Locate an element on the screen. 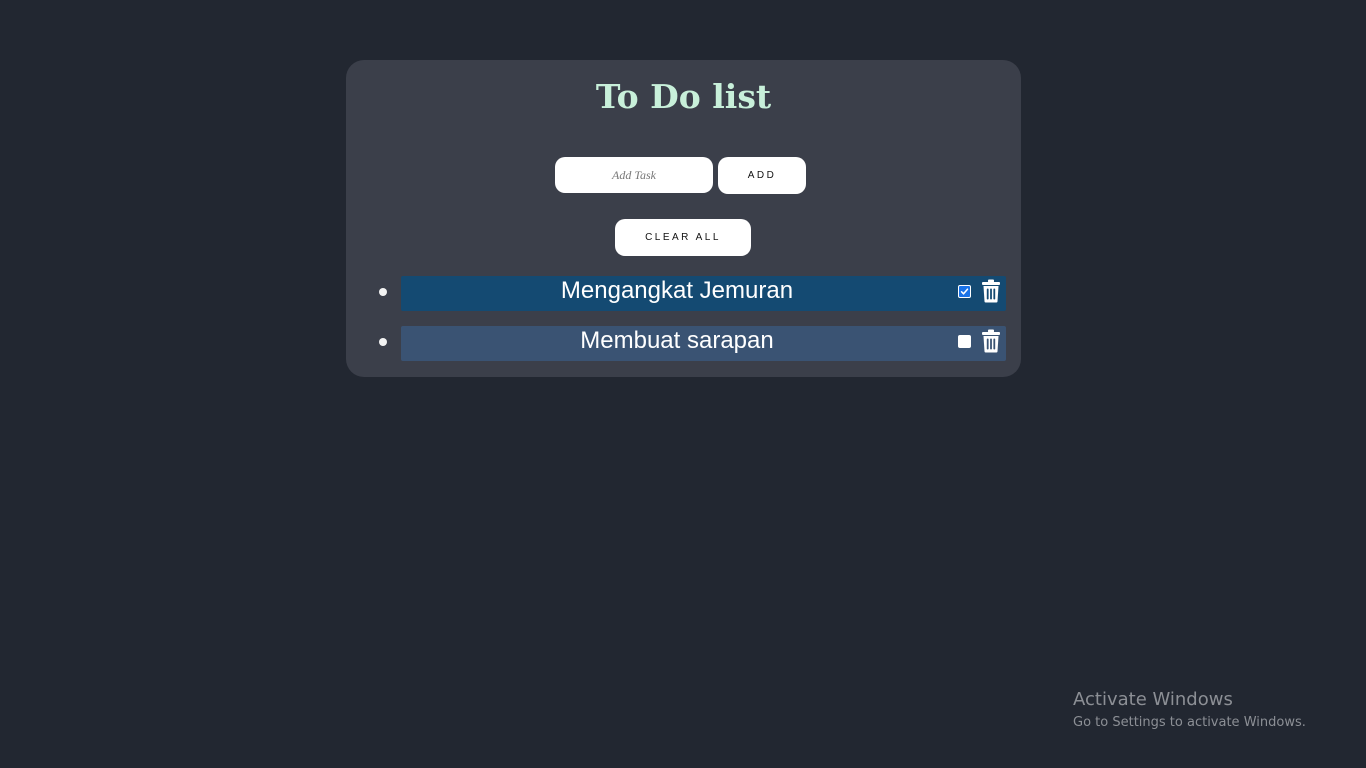  task-bar: Membuat sarapan is located at coordinates (703, 343).